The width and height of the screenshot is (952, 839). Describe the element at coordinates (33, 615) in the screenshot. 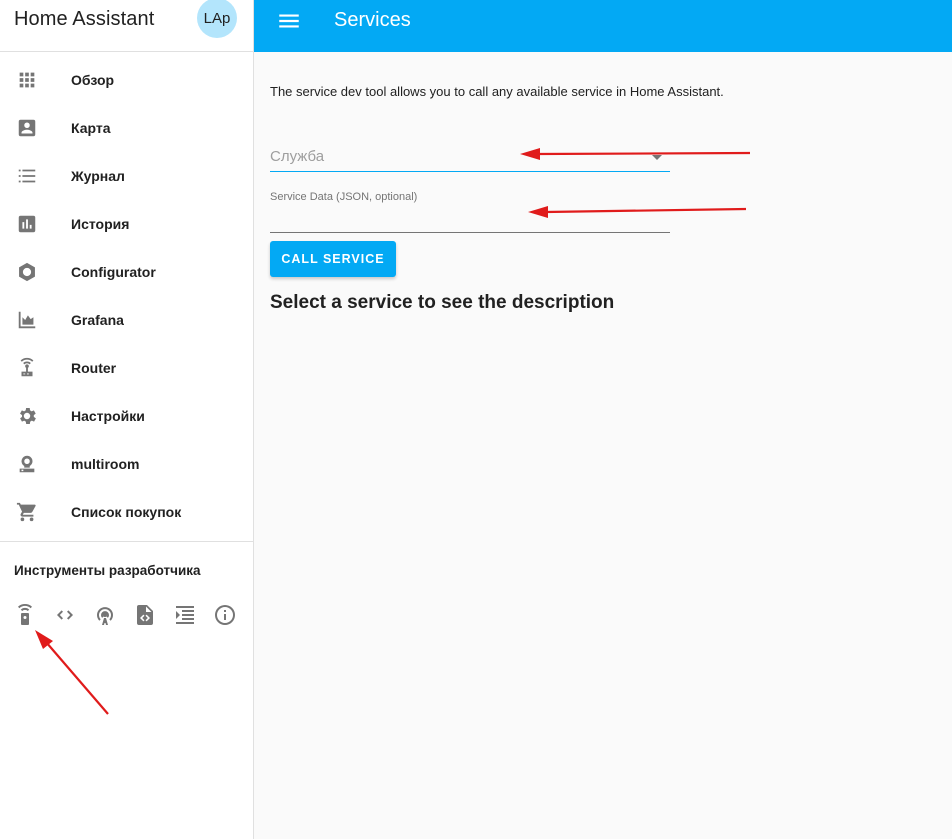

I see `remote-icon` at that location.